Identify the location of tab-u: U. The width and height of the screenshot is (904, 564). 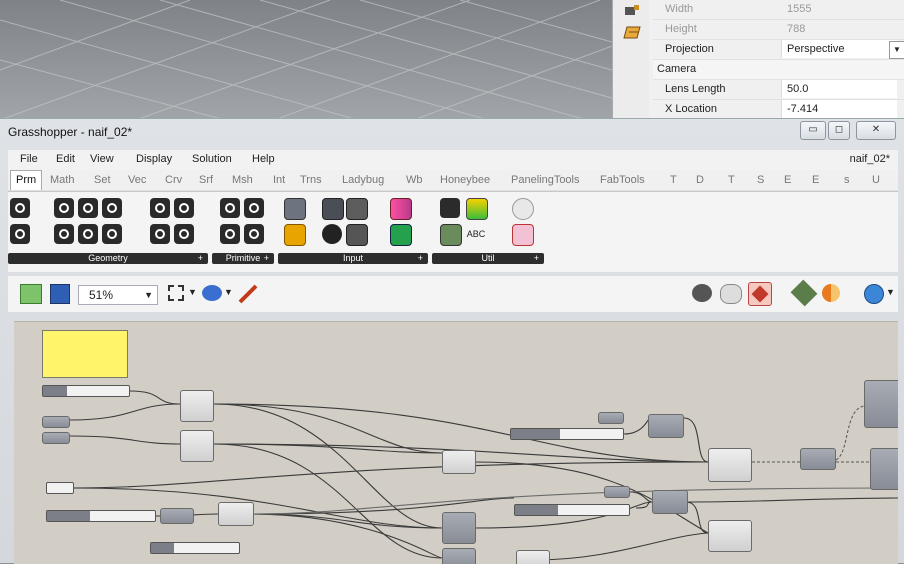
(876, 180).